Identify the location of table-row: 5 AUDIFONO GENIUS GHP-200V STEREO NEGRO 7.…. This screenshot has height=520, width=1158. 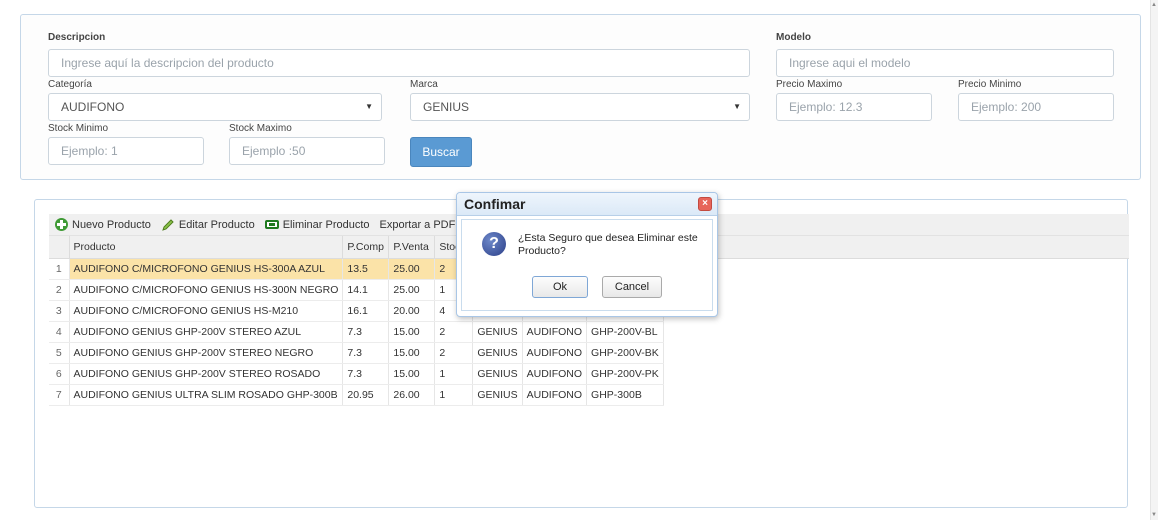
(356, 353).